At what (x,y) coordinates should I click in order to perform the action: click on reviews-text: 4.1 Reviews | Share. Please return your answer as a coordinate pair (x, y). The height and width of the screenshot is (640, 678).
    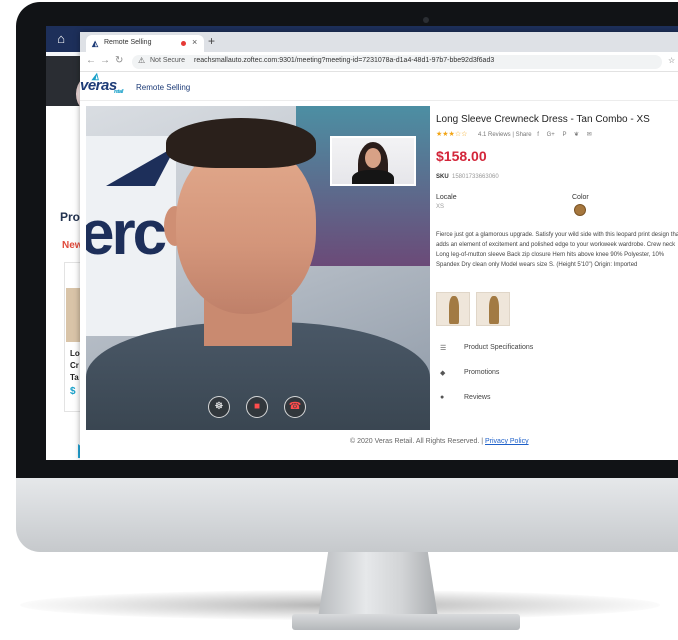
    Looking at the image, I should click on (505, 135).